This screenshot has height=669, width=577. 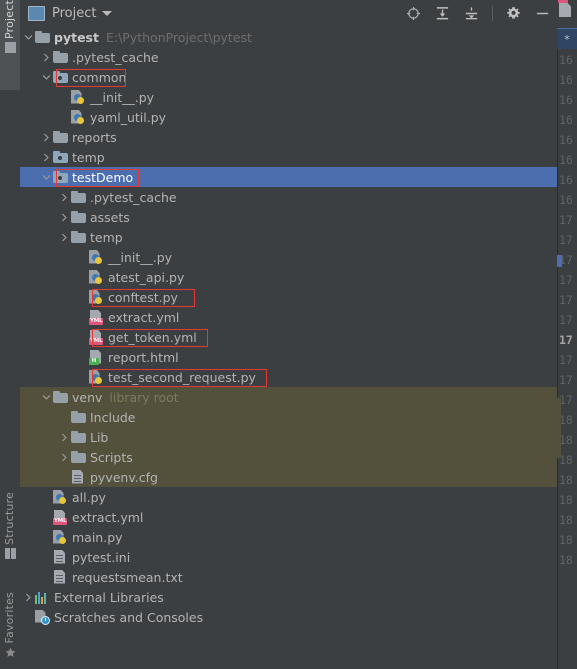 I want to click on gear-icon, so click(x=513, y=13).